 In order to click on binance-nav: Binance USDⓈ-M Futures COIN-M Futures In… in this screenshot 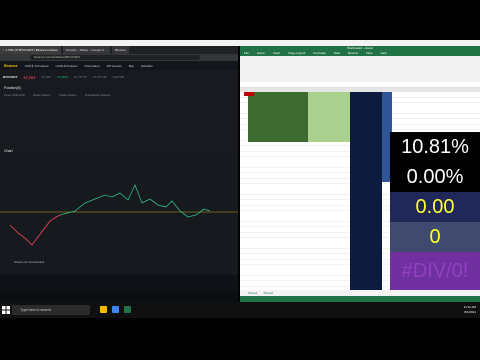, I will do `click(119, 65)`.